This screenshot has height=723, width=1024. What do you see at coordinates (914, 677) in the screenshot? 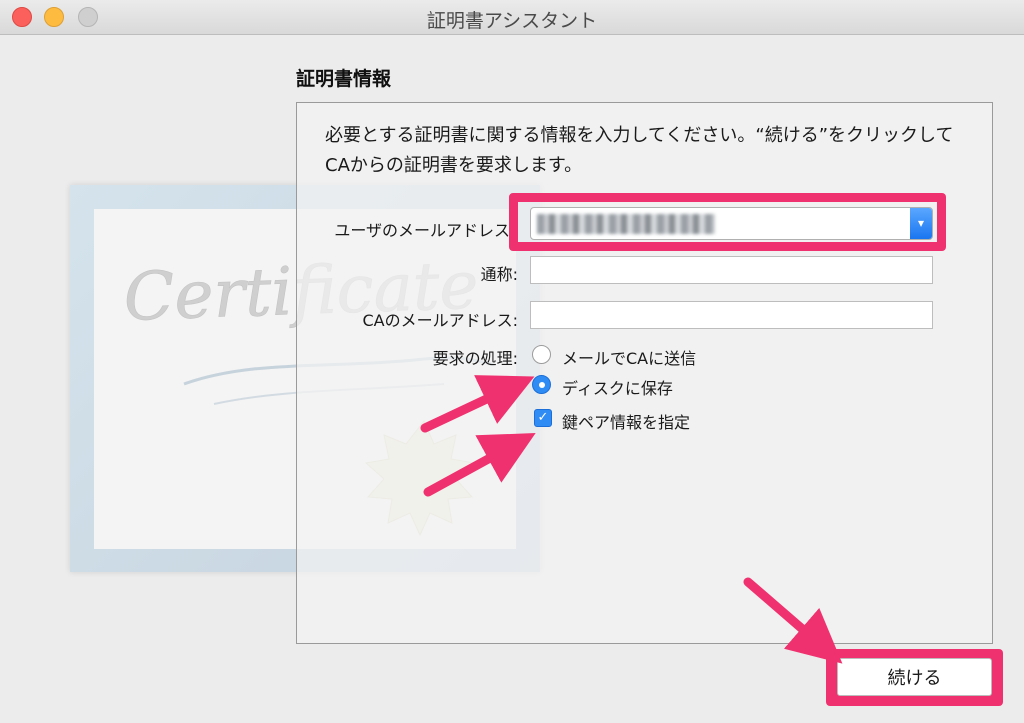
I see `continue-button: 続ける` at bounding box center [914, 677].